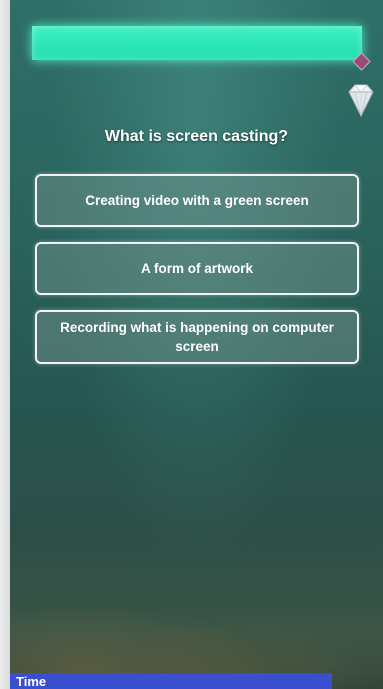 This screenshot has height=689, width=383. Describe the element at coordinates (31, 681) in the screenshot. I see `time-label: Time` at that location.